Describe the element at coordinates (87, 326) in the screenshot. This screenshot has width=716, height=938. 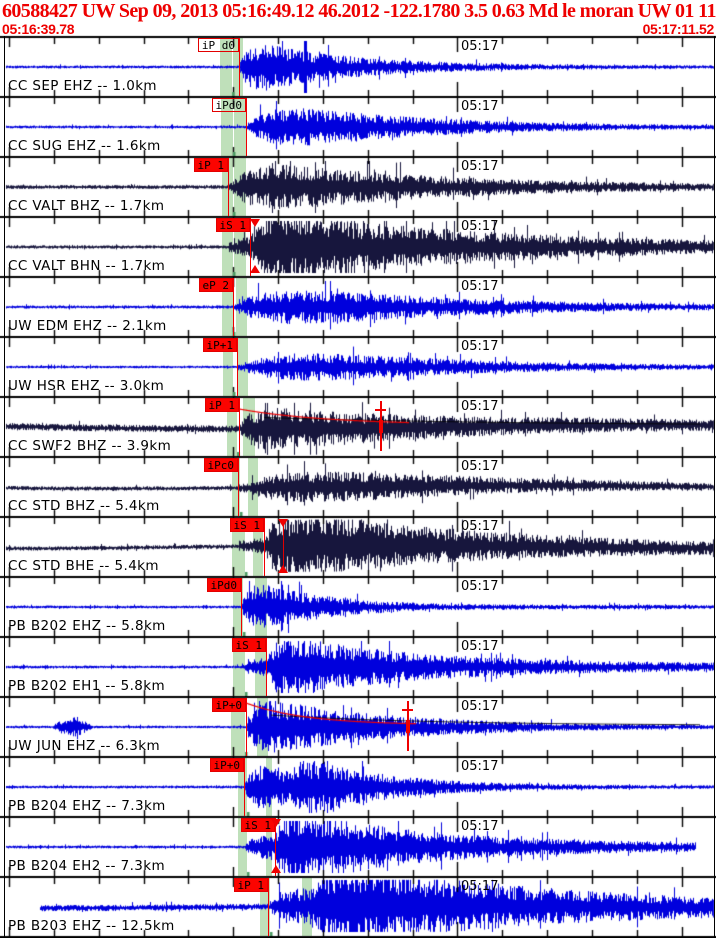
I see `station-label: UW EDM EHZ -- 2.1km` at that location.